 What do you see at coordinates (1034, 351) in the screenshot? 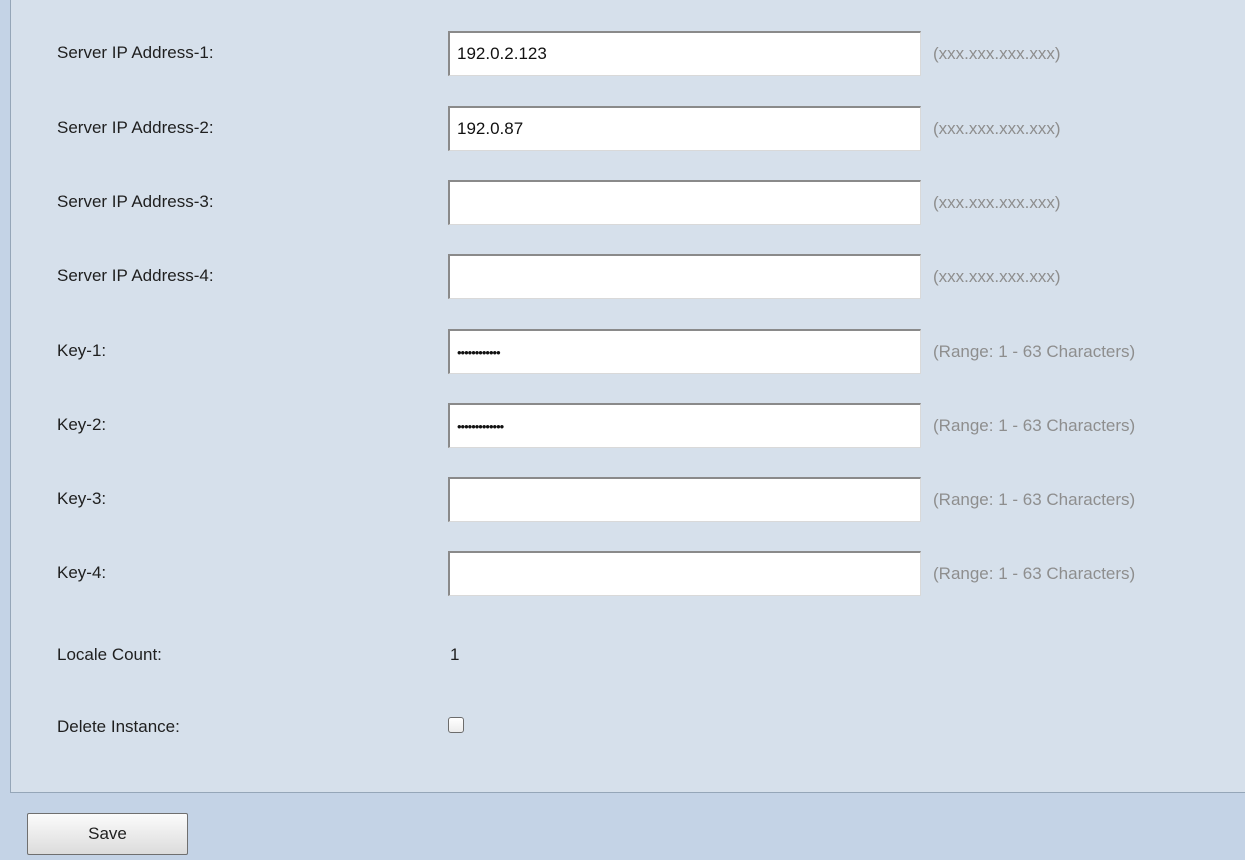
I see `key-1-hint: (Range: 1 - 63 Characters)` at bounding box center [1034, 351].